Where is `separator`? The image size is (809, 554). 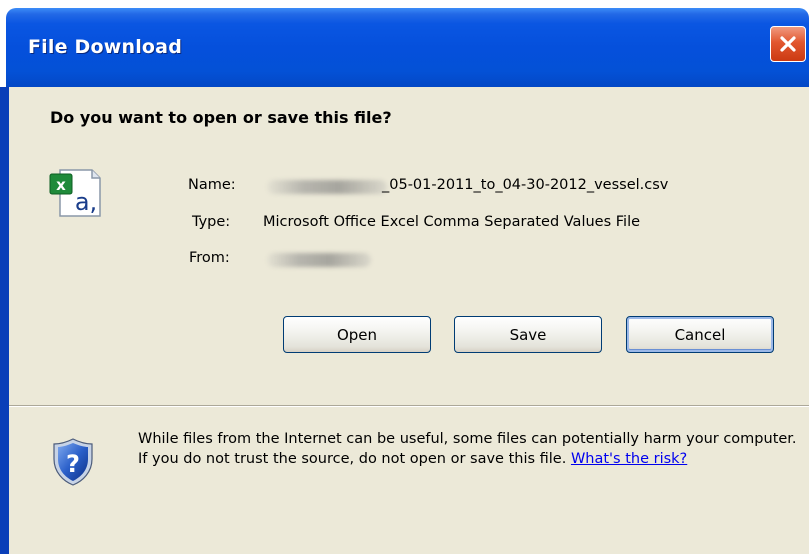
separator is located at coordinates (409, 406).